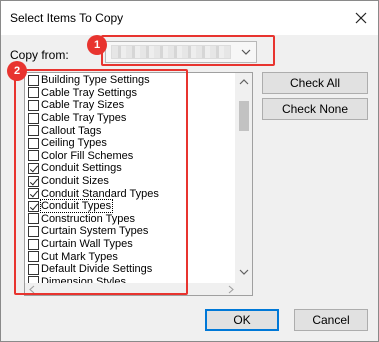 The height and width of the screenshot is (342, 379). I want to click on close-button, so click(361, 18).